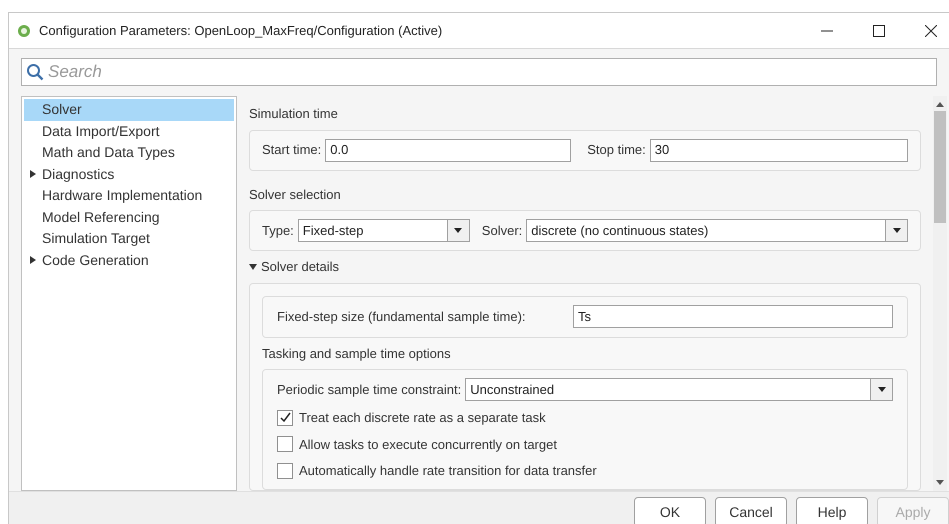 This screenshot has width=949, height=524. What do you see at coordinates (292, 150) in the screenshot?
I see `field-label: Start time:` at bounding box center [292, 150].